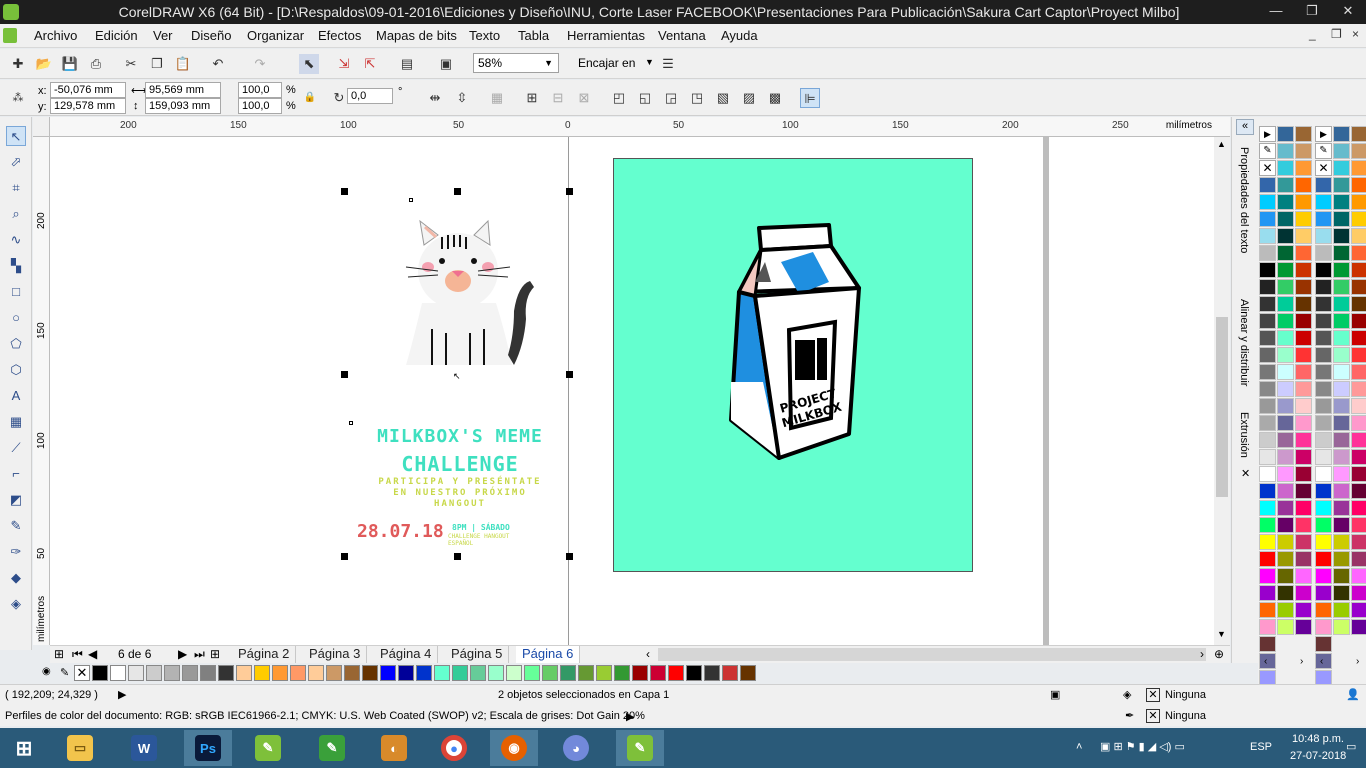 The height and width of the screenshot is (768, 1366). What do you see at coordinates (88, 106) in the screenshot?
I see `y-position-field: 129,578 mm` at bounding box center [88, 106].